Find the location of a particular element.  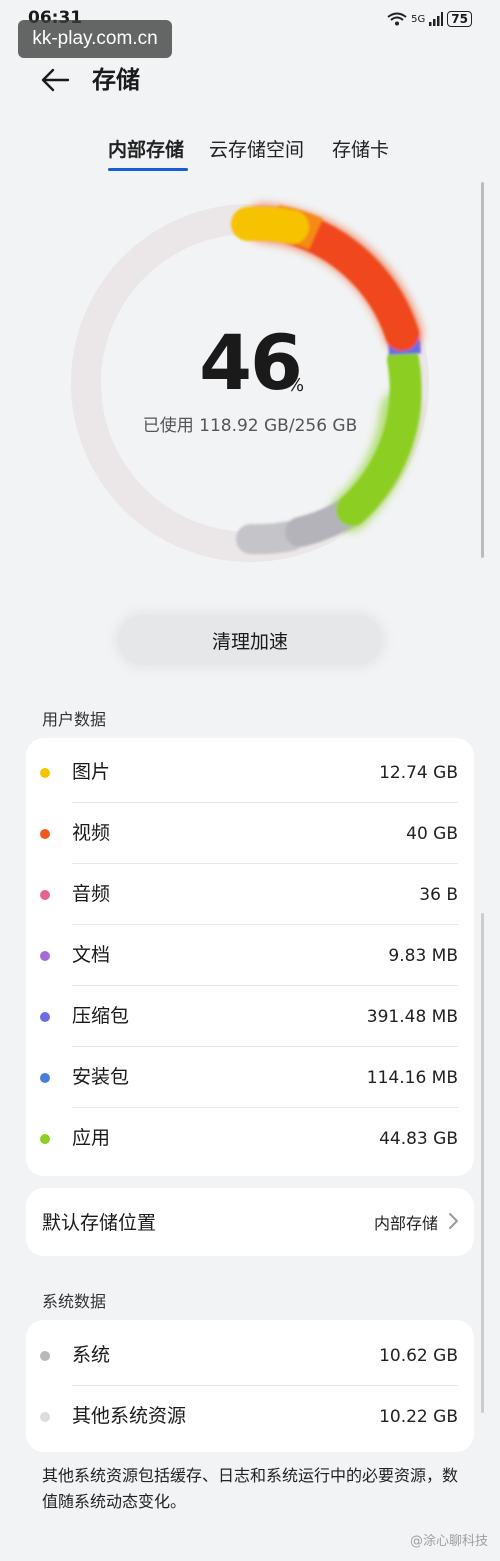

page-title: 存储 is located at coordinates (116, 80).